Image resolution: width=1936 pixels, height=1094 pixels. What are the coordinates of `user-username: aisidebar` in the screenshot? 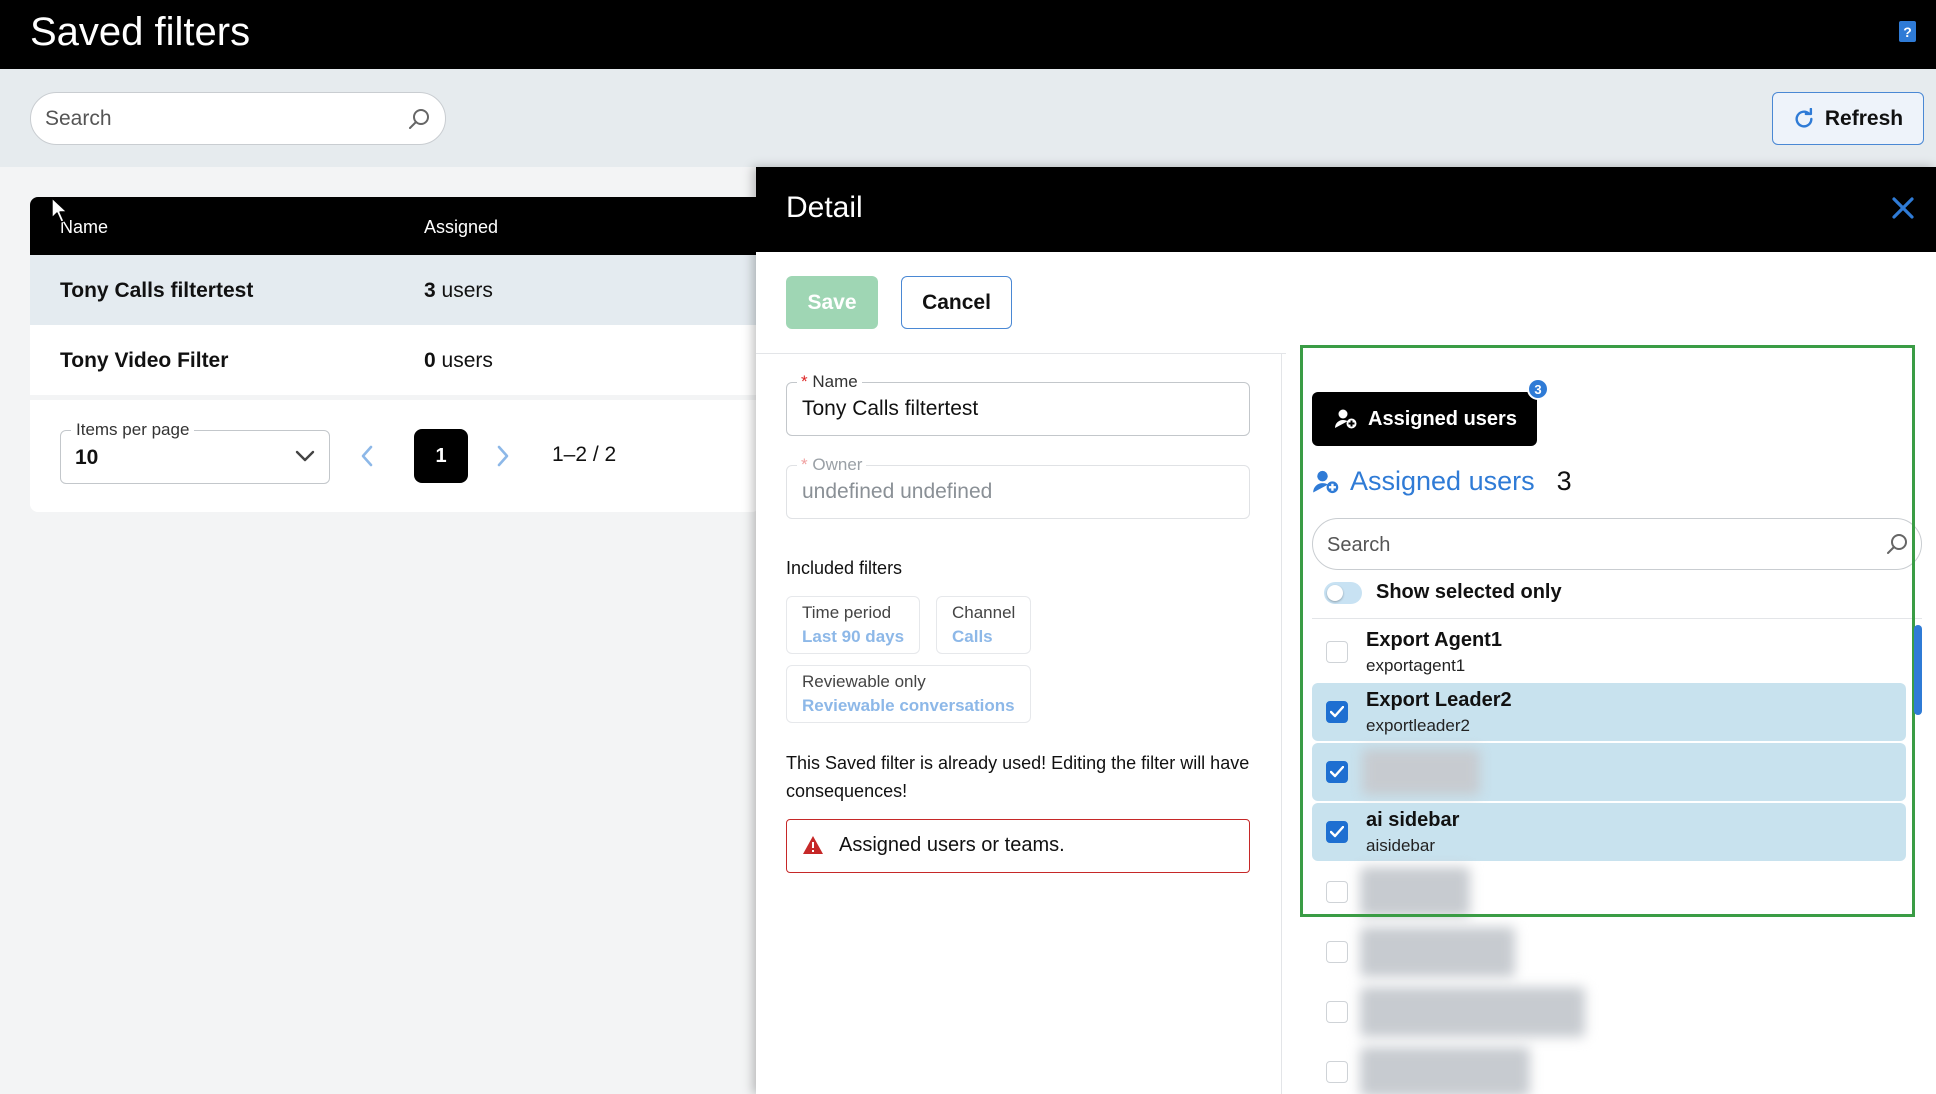 It's located at (1400, 845).